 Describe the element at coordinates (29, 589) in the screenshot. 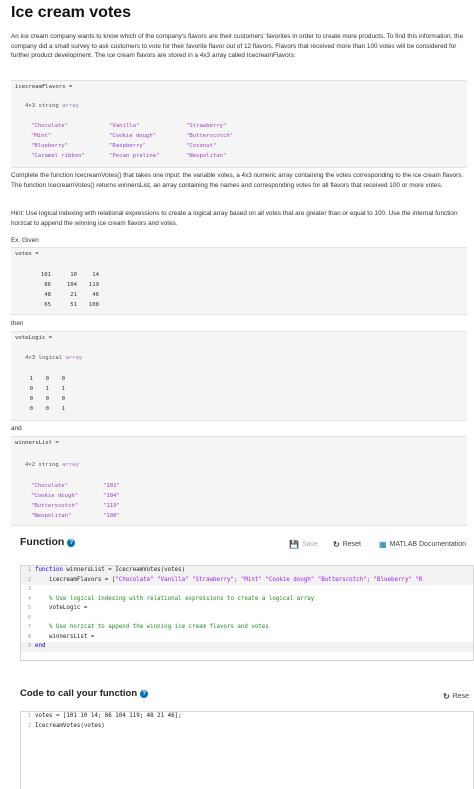

I see `line-number: 3` at that location.